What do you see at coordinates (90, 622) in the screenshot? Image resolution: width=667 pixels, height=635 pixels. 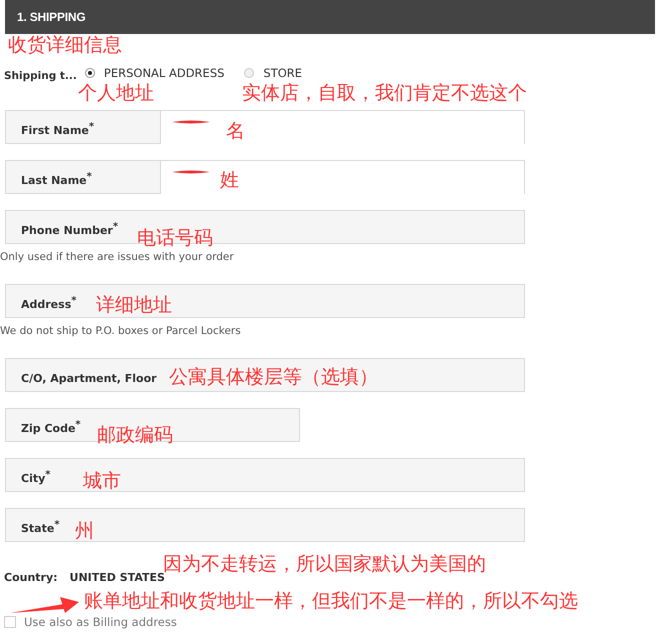 I see `billing-checkbox: Use also as Billing address` at bounding box center [90, 622].